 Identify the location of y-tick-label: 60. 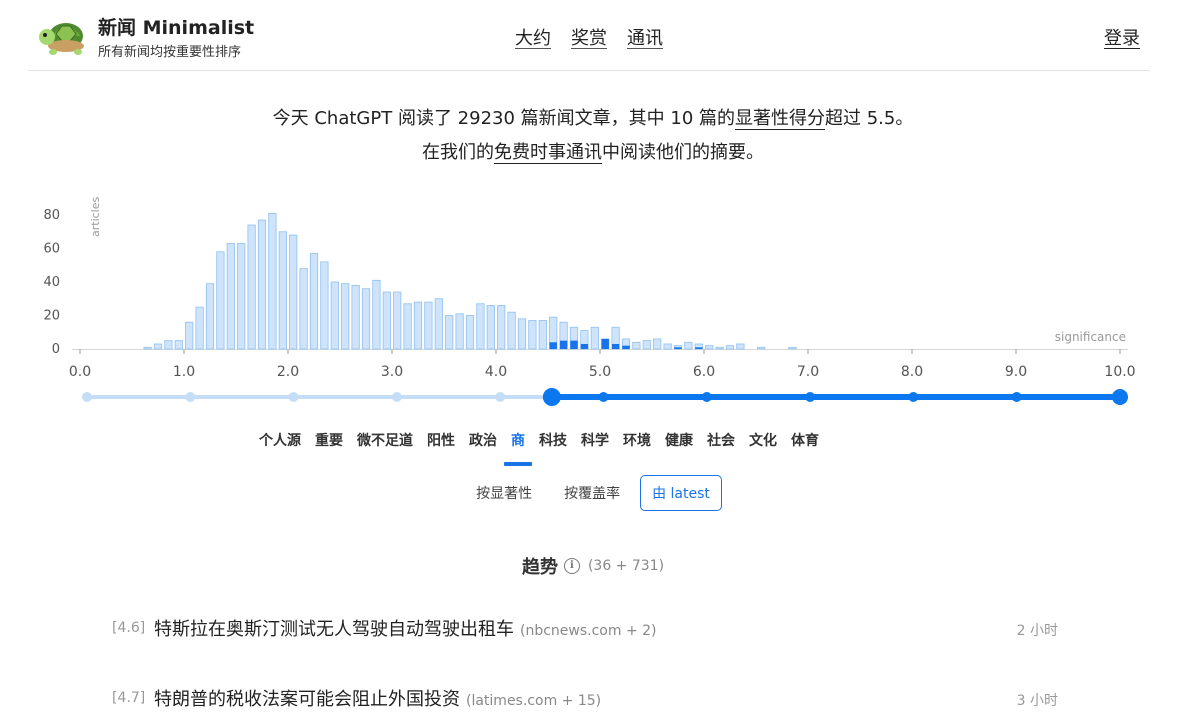
(51, 249).